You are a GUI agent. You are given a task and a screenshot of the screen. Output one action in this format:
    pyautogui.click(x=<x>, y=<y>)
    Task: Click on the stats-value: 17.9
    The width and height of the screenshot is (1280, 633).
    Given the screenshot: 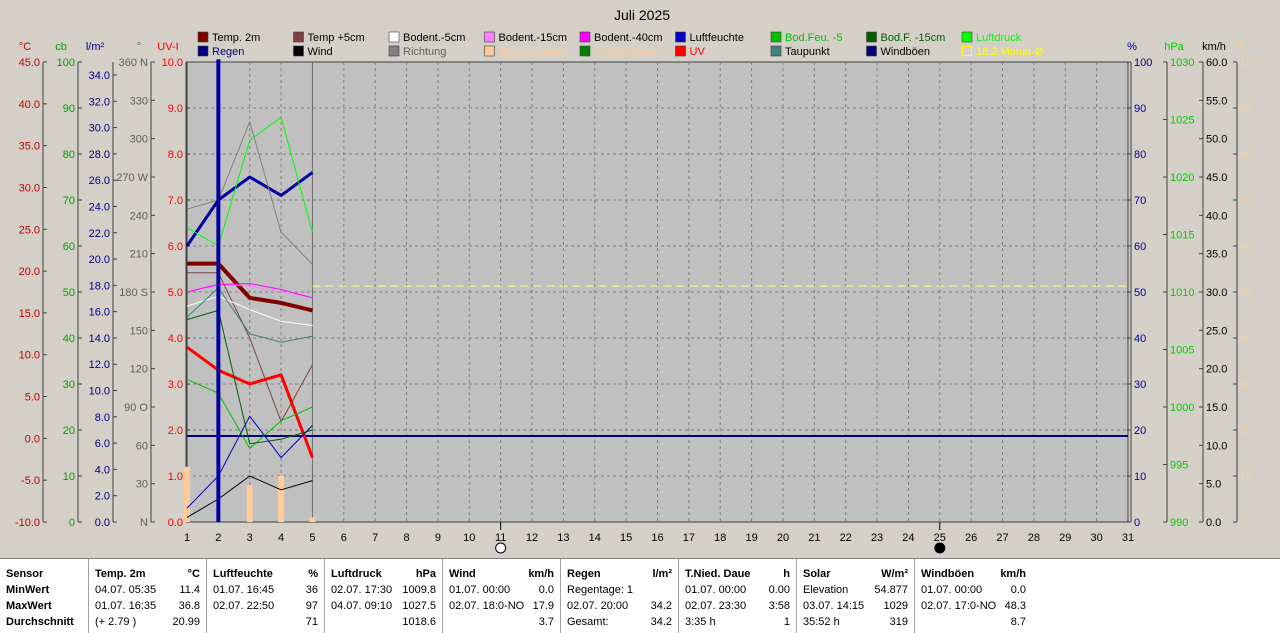 What is the action you would take?
    pyautogui.click(x=543, y=606)
    